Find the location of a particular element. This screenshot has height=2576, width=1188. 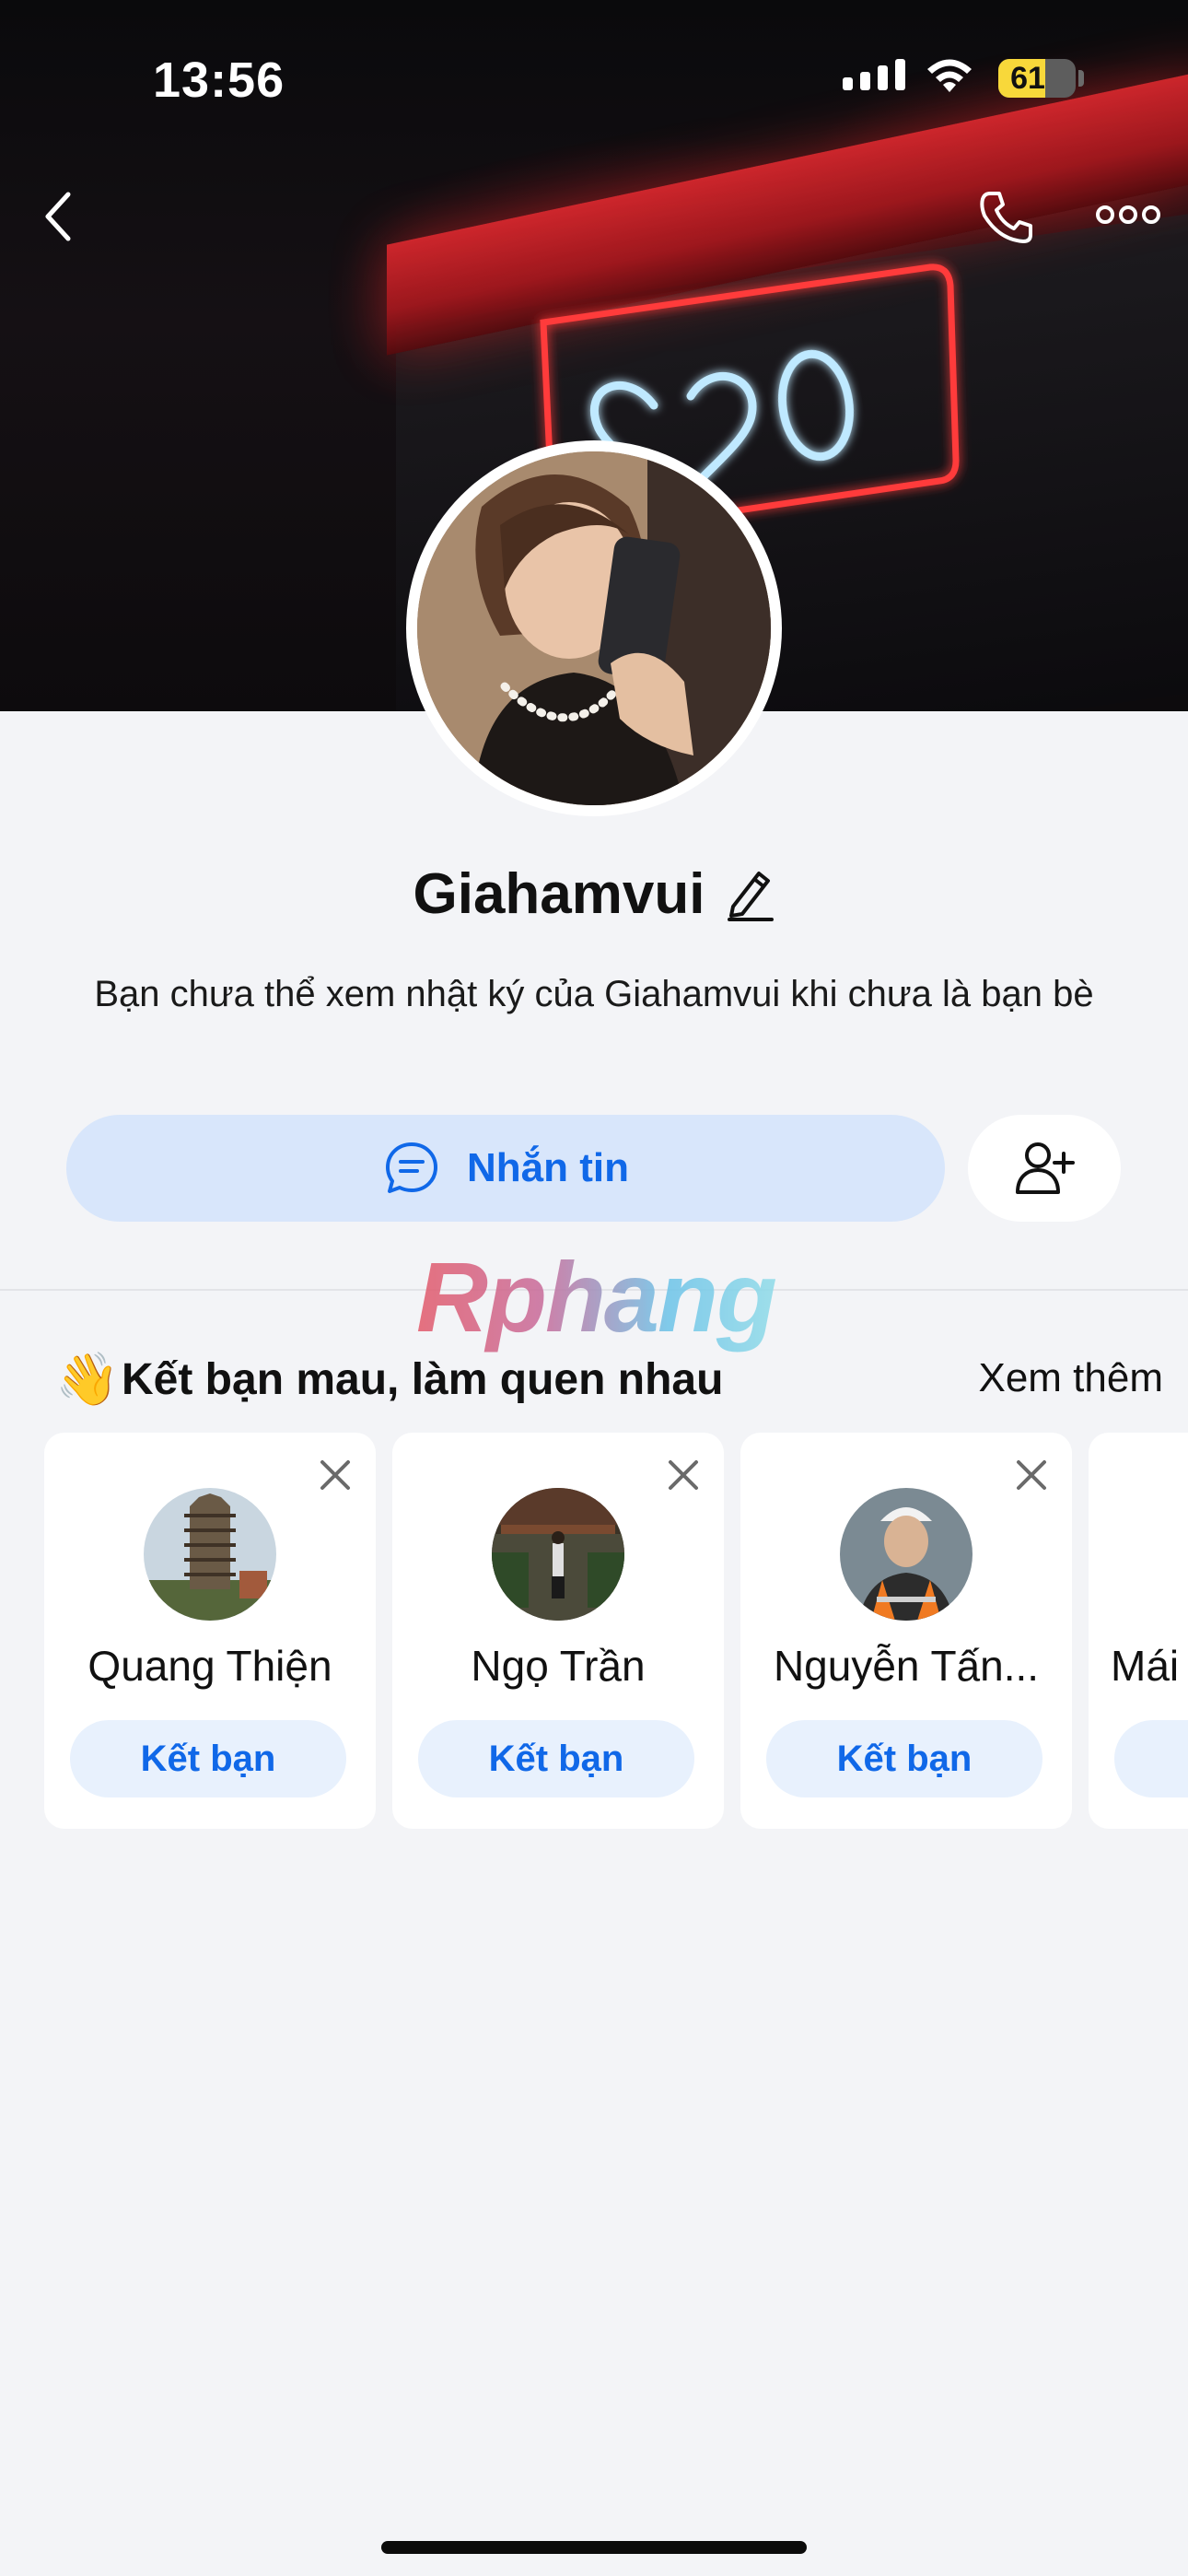

pagoda-photo is located at coordinates (210, 1554).